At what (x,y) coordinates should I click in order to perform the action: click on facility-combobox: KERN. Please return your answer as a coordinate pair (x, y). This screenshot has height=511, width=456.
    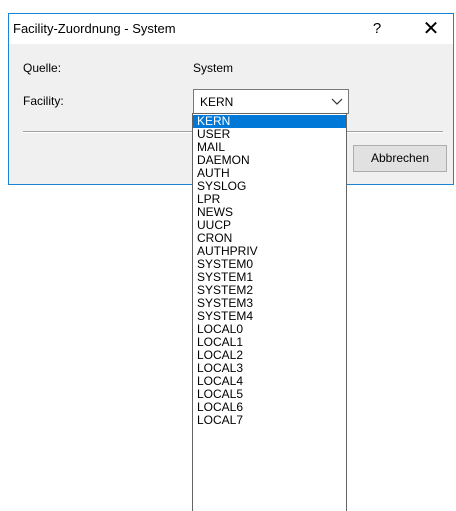
    Looking at the image, I should click on (271, 101).